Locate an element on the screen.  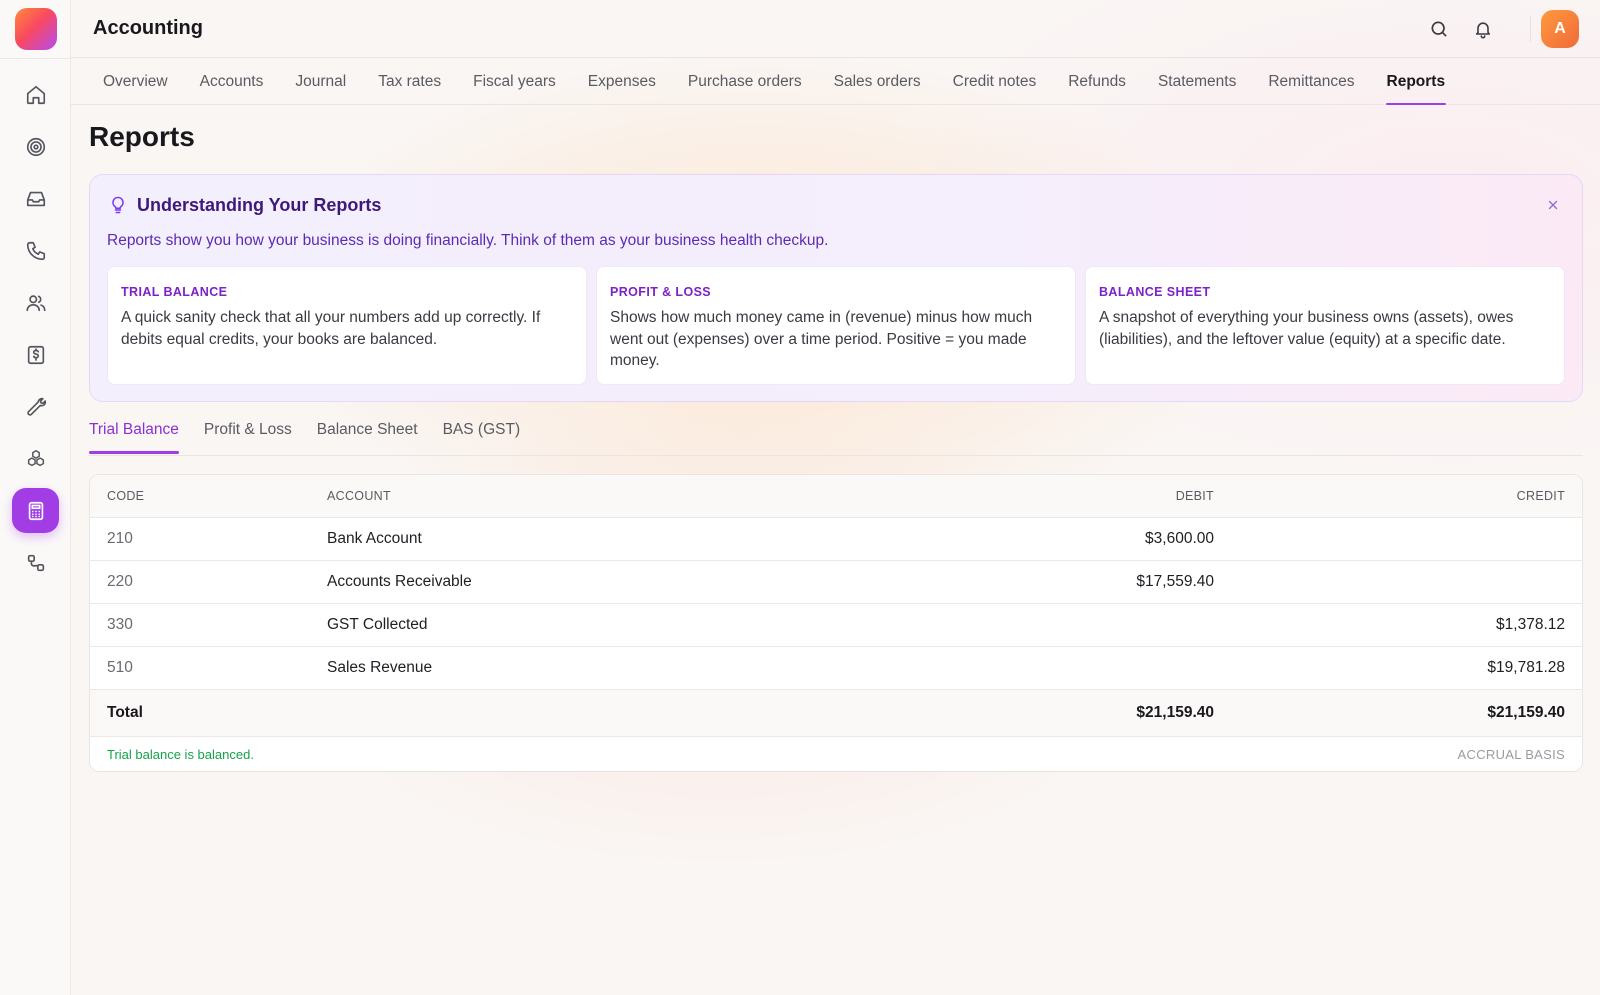
target-icon is located at coordinates (35, 146).